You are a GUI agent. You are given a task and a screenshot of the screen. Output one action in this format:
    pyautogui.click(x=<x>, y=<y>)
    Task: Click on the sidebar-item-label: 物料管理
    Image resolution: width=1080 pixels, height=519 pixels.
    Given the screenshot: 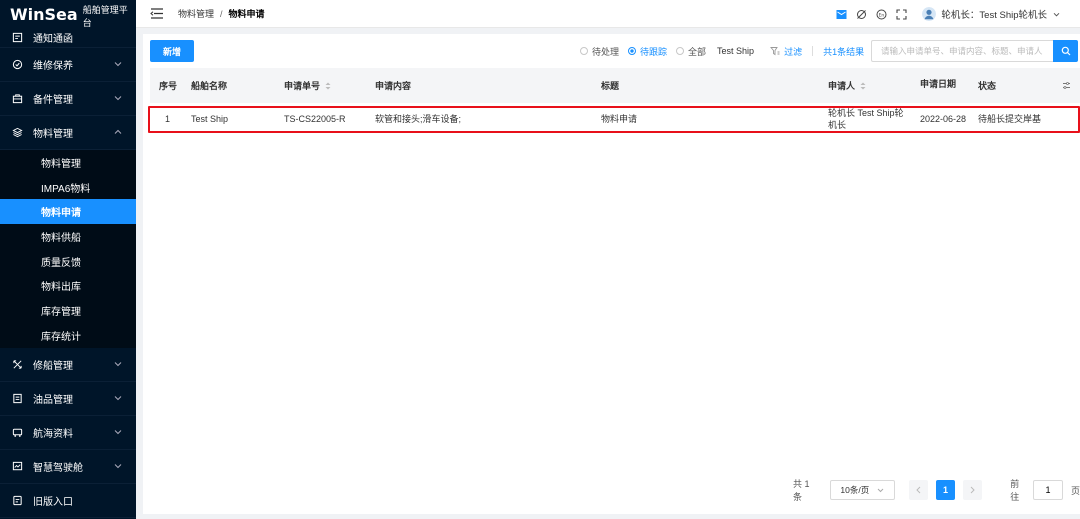 What is the action you would take?
    pyautogui.click(x=53, y=134)
    